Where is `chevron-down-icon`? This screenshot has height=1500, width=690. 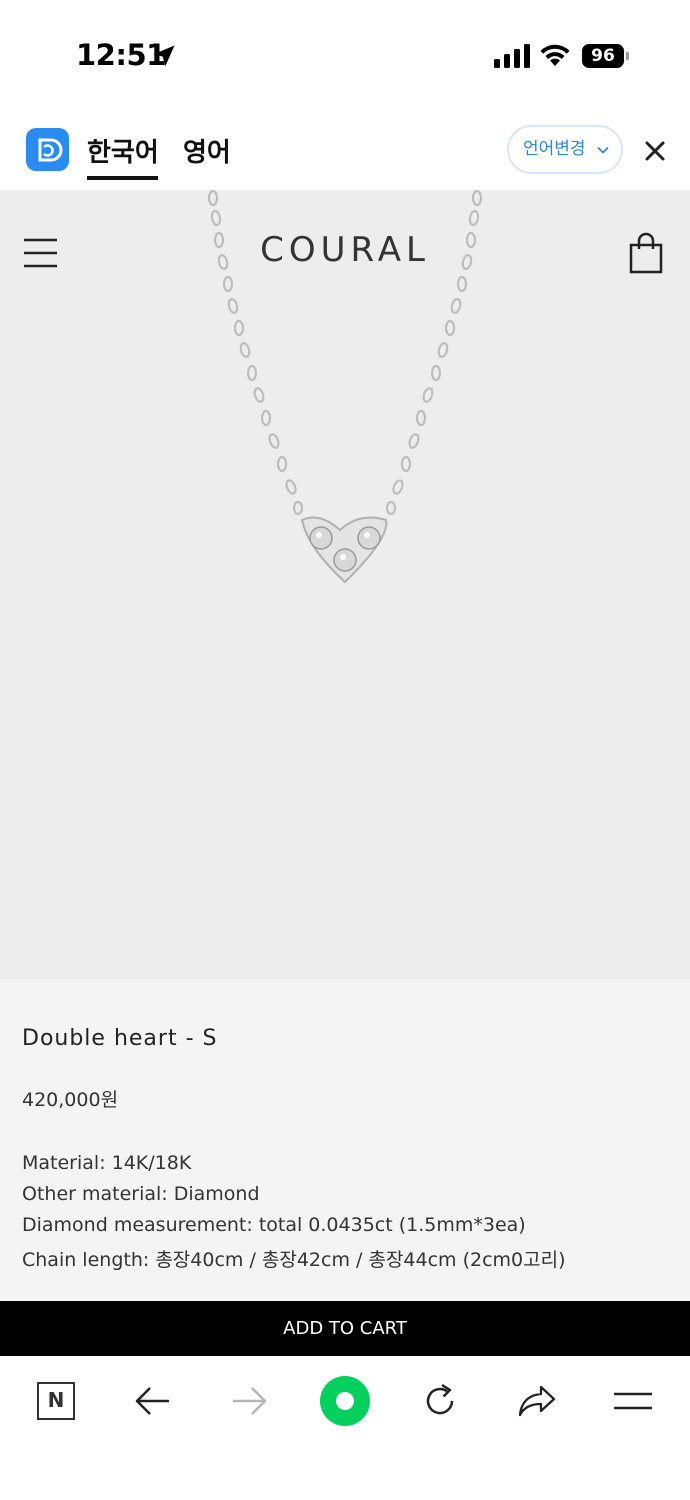 chevron-down-icon is located at coordinates (603, 150).